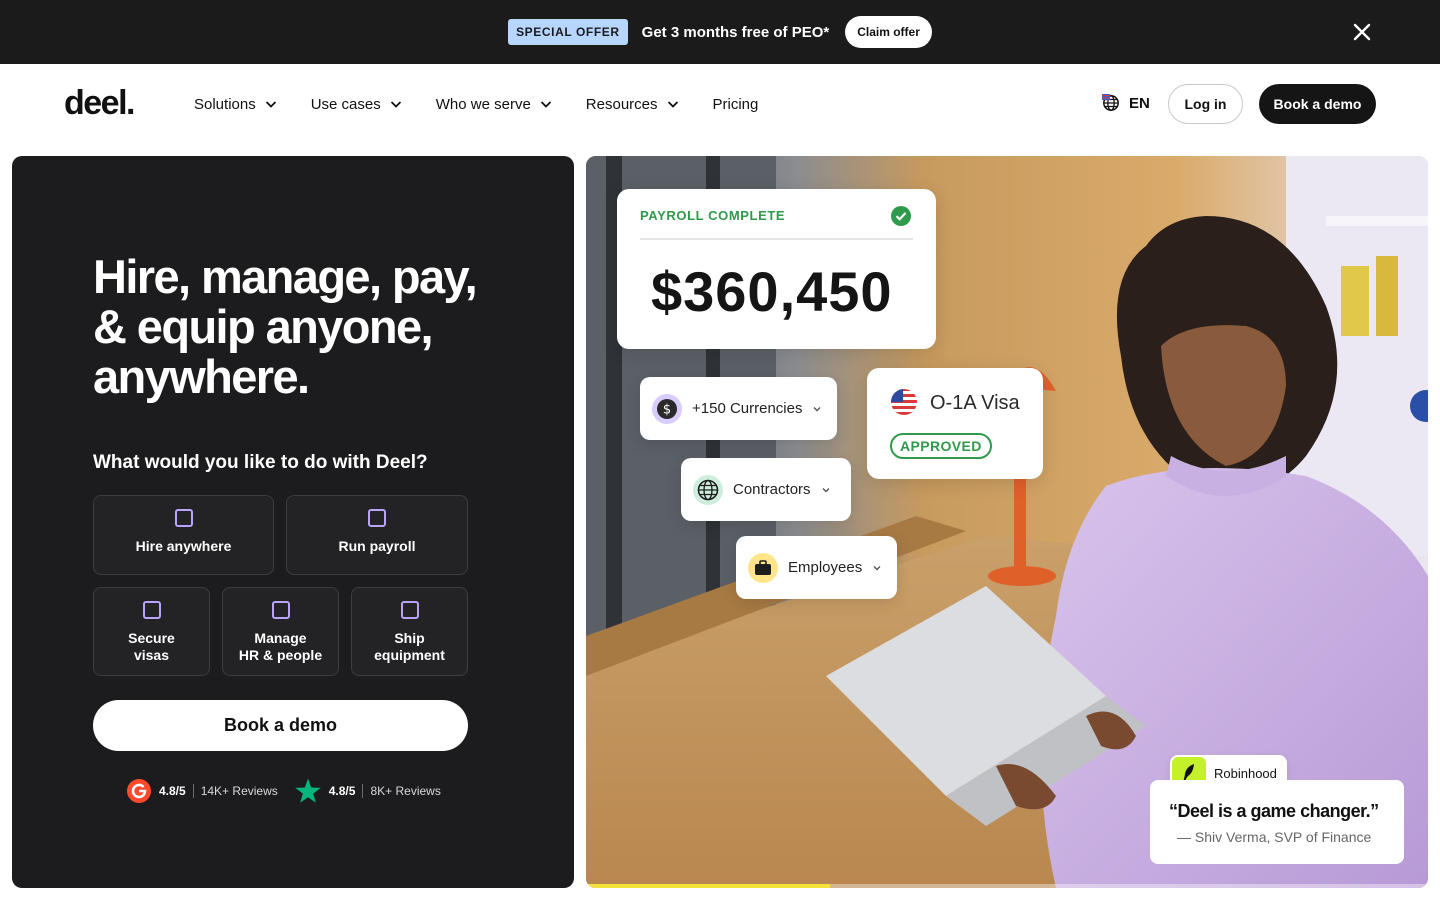 The height and width of the screenshot is (900, 1440). Describe the element at coordinates (367, 791) in the screenshot. I see `rating-trustpilot: 4.8/5 8K+ Reviews` at that location.